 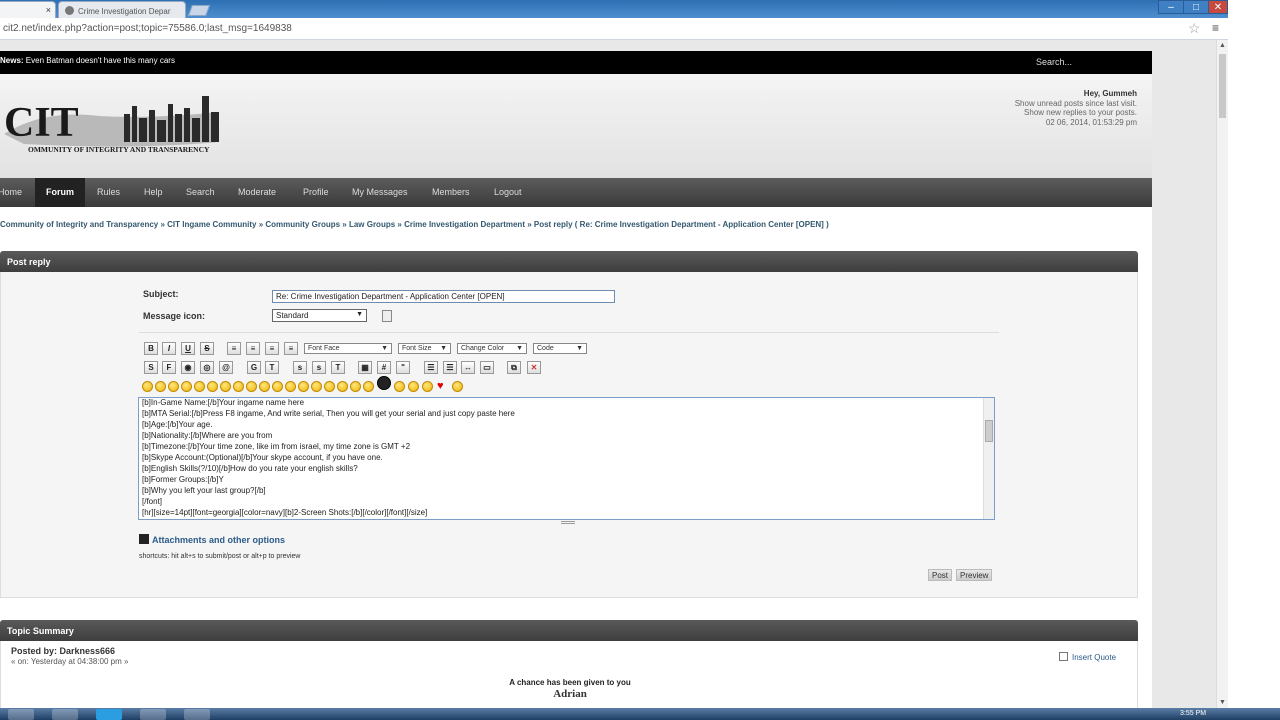 What do you see at coordinates (207, 348) in the screenshot?
I see `strike-button: S` at bounding box center [207, 348].